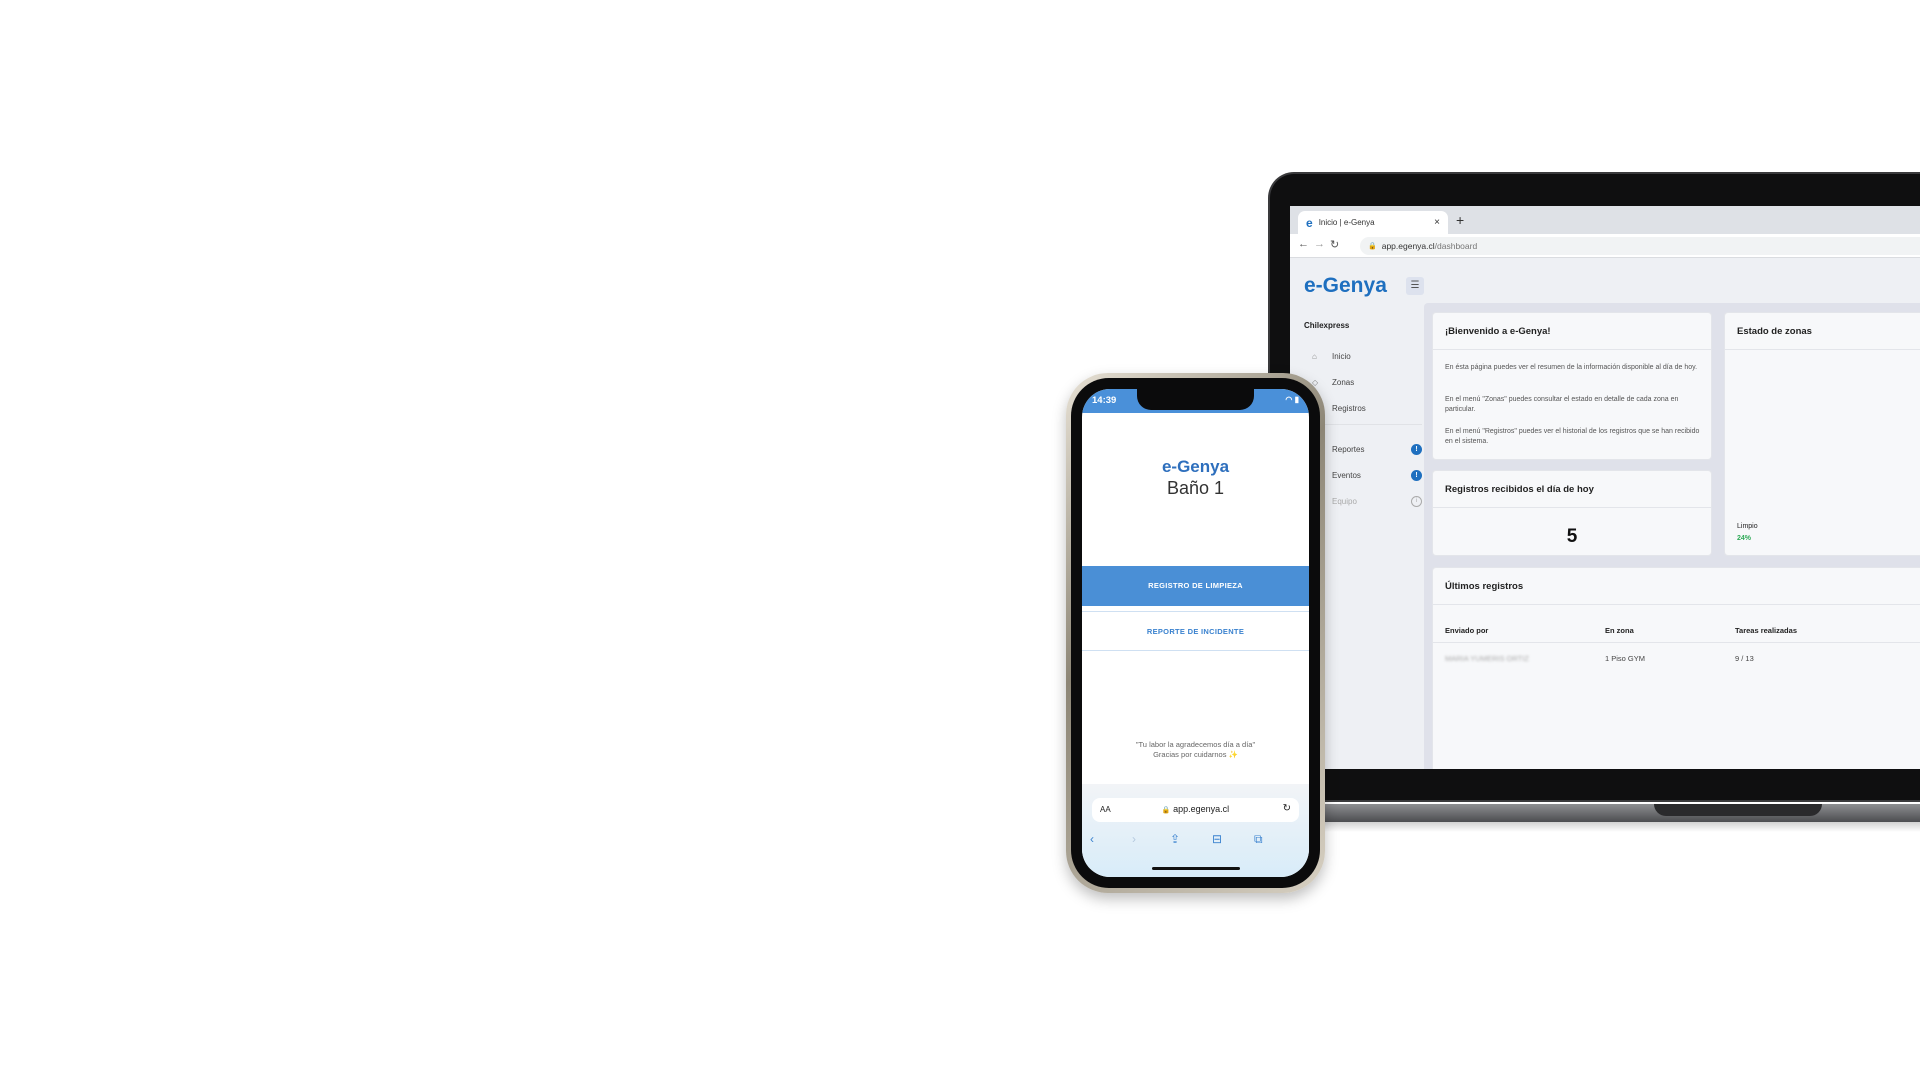 The image size is (1920, 1080). Describe the element at coordinates (1134, 839) in the screenshot. I see `forward-arrow-icon: ›` at that location.